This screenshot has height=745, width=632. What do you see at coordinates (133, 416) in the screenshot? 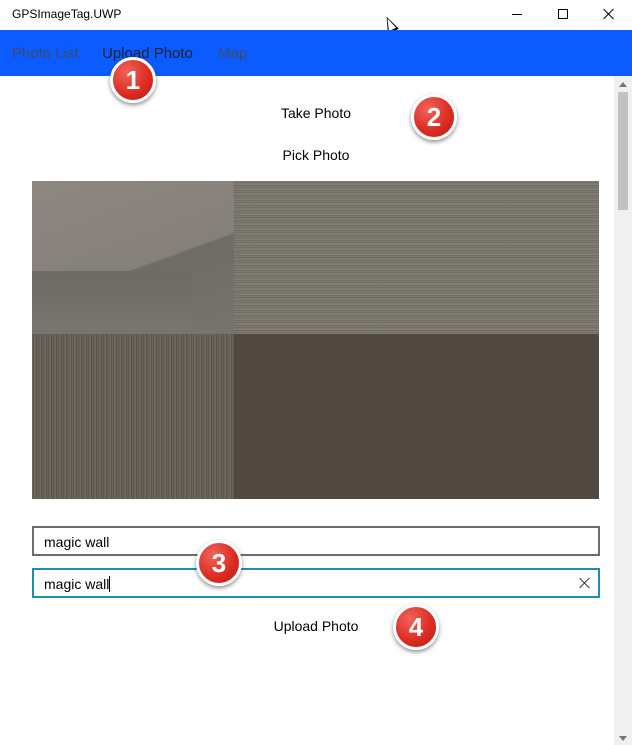
I see `photo-streak-region-lower` at bounding box center [133, 416].